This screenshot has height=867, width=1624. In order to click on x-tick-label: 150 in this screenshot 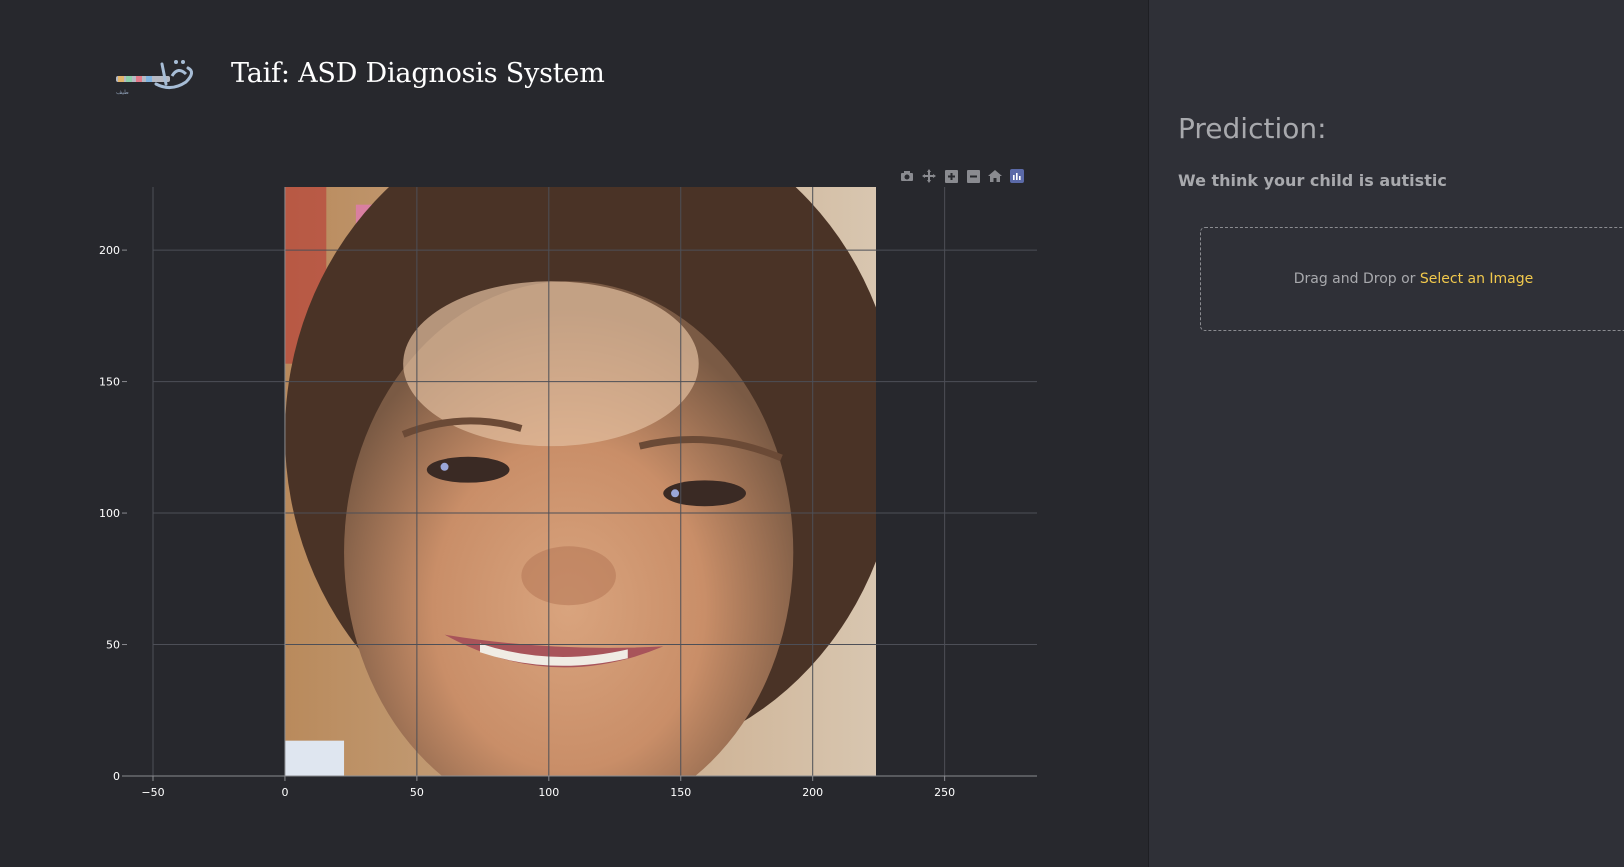, I will do `click(680, 792)`.